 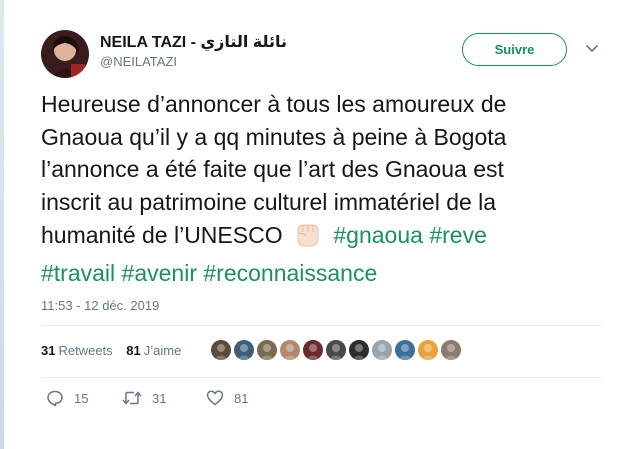 I want to click on reply-icon, so click(x=55, y=398).